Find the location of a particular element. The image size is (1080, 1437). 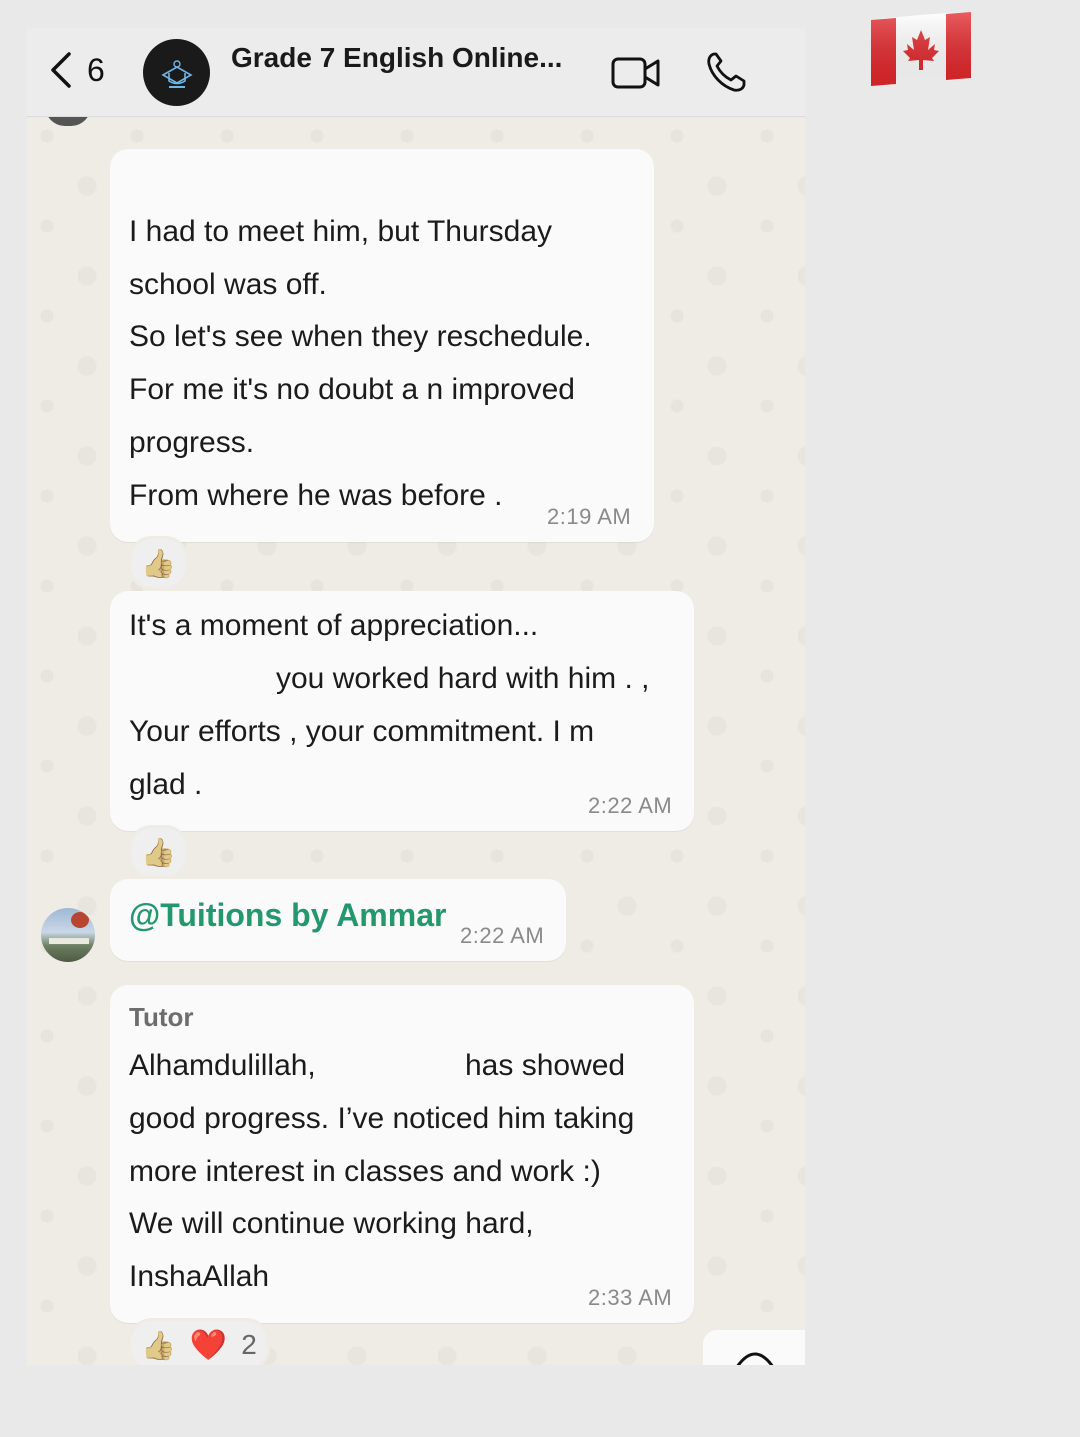

unread-count: 6 is located at coordinates (96, 69).